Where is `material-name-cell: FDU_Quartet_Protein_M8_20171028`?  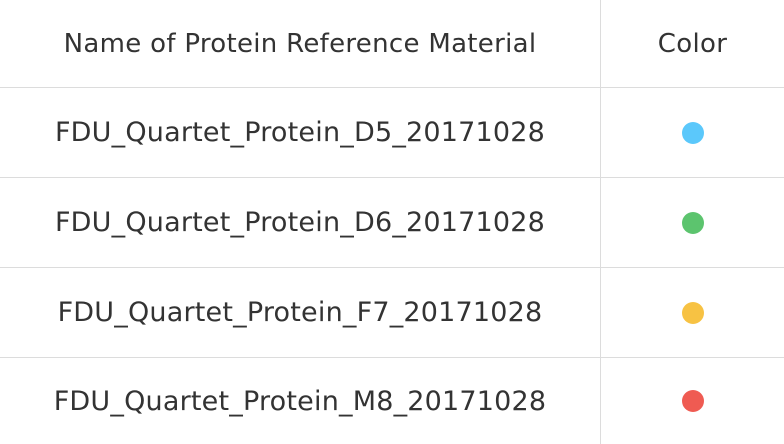
material-name-cell: FDU_Quartet_Protein_M8_20171028 is located at coordinates (300, 401).